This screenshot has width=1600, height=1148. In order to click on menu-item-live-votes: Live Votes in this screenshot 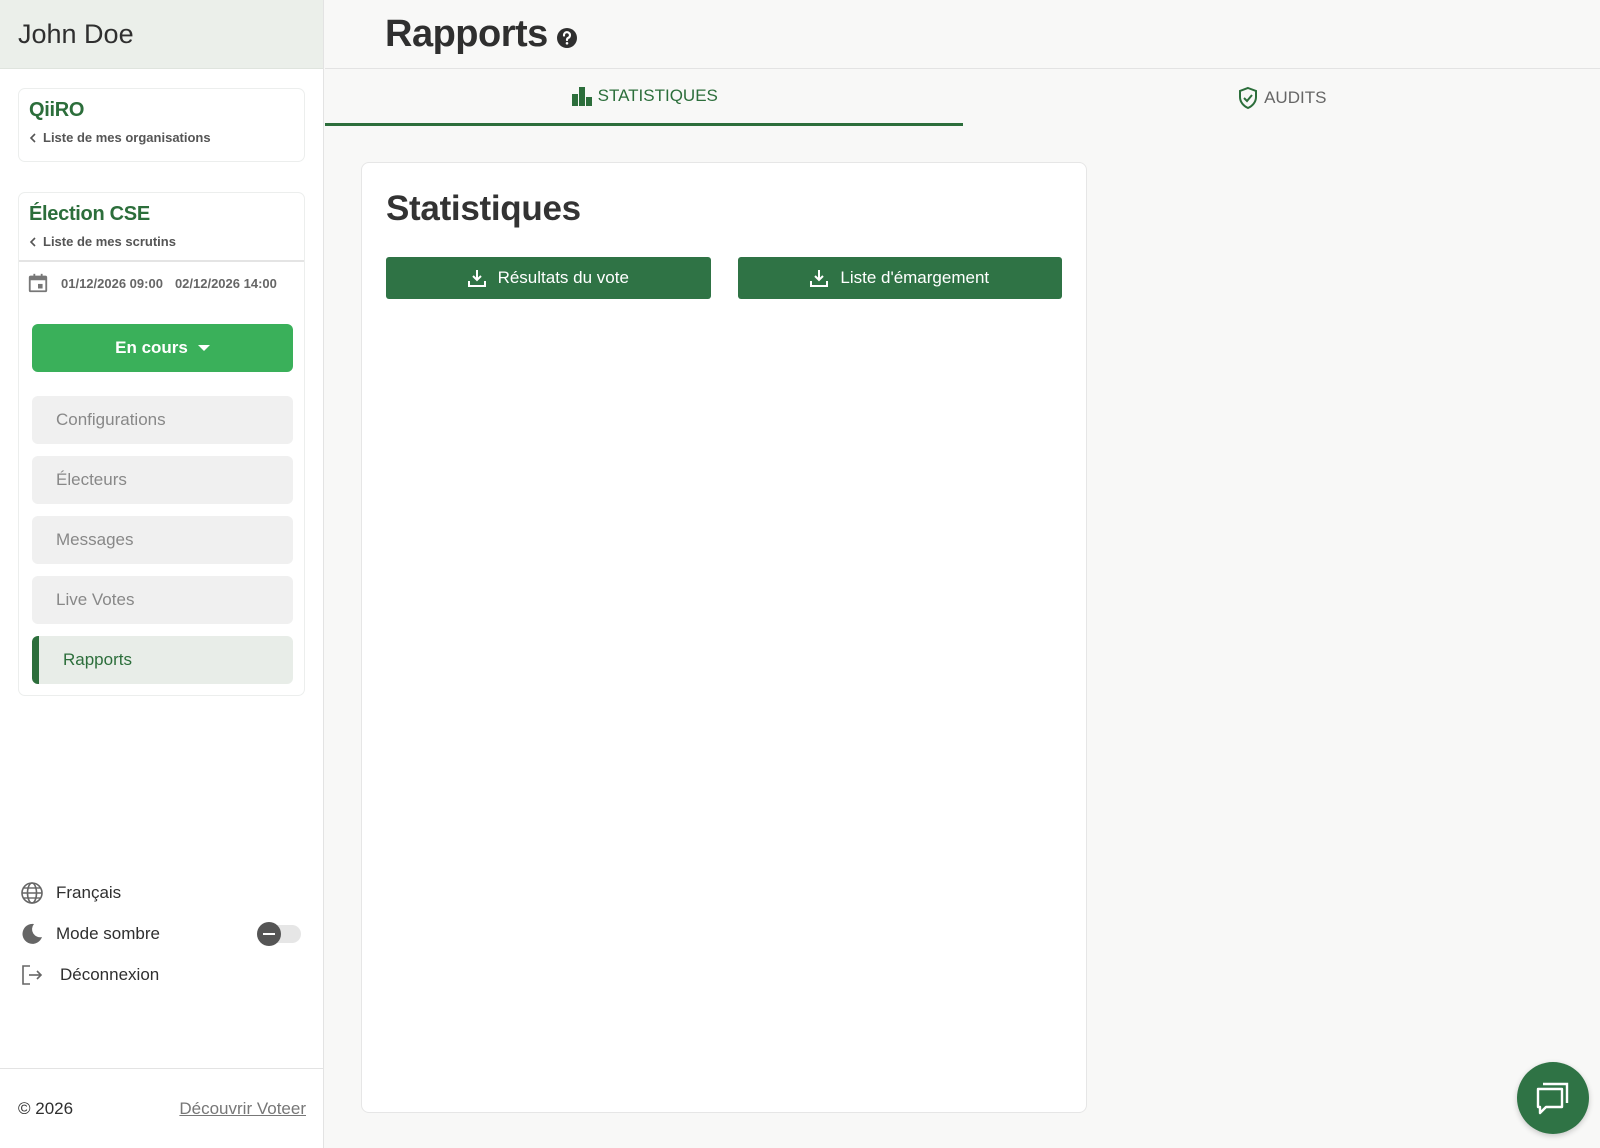, I will do `click(162, 600)`.